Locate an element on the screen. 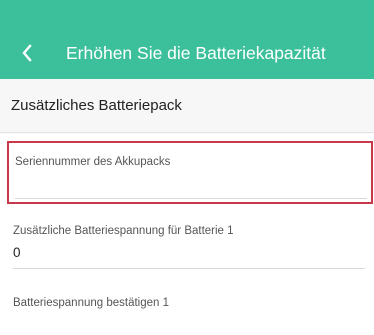 The width and height of the screenshot is (374, 335). serial-number-underline is located at coordinates (191, 198).